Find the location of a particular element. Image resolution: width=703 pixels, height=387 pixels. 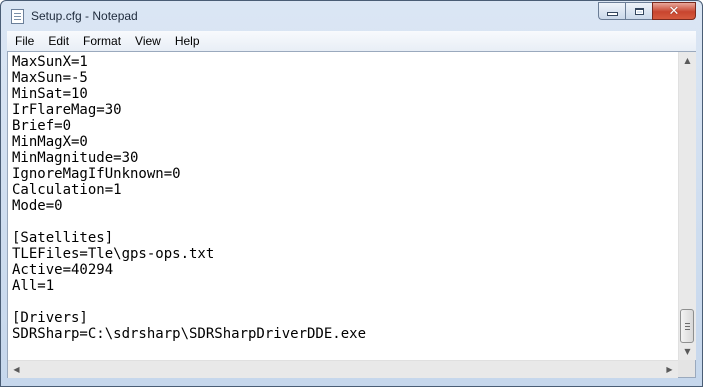

caption-buttons: ✕ is located at coordinates (647, 12).